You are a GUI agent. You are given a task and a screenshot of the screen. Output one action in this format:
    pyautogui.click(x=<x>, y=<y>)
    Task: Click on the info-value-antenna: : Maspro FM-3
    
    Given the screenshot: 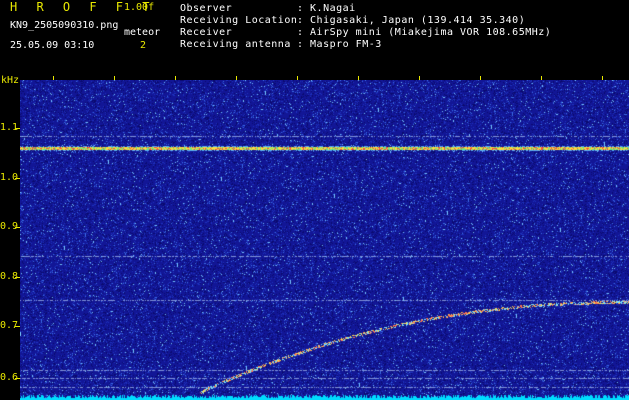 What is the action you would take?
    pyautogui.click(x=339, y=44)
    